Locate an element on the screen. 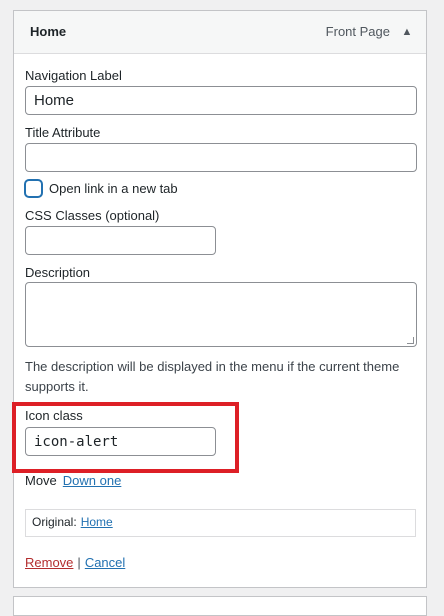 This screenshot has height=616, width=444. move-down-one-link: Down one is located at coordinates (92, 480).